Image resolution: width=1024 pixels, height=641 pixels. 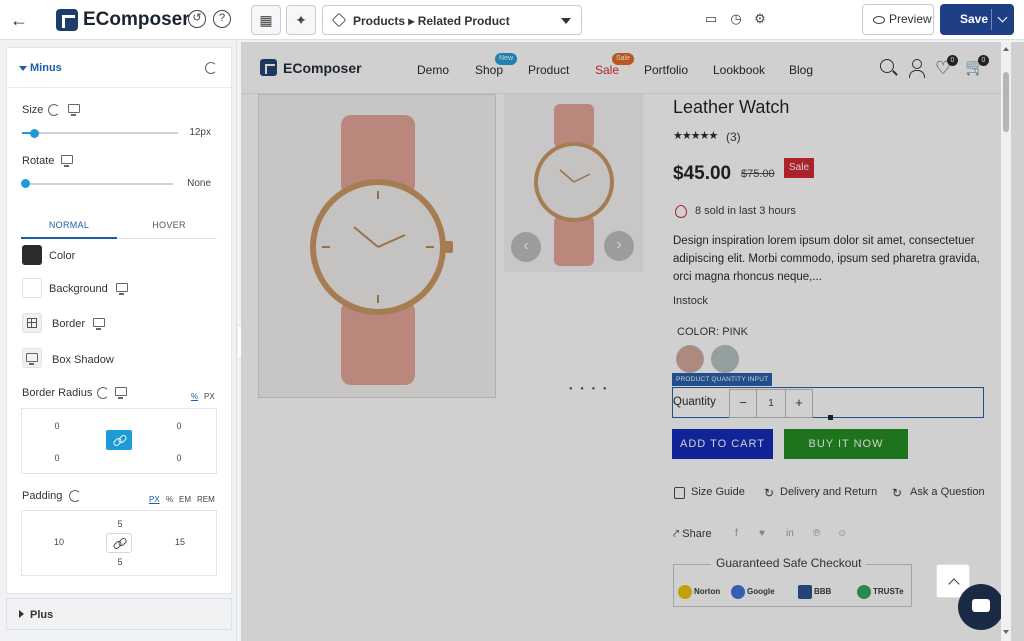 What do you see at coordinates (489, 70) in the screenshot?
I see `nav-shop: Shop` at bounding box center [489, 70].